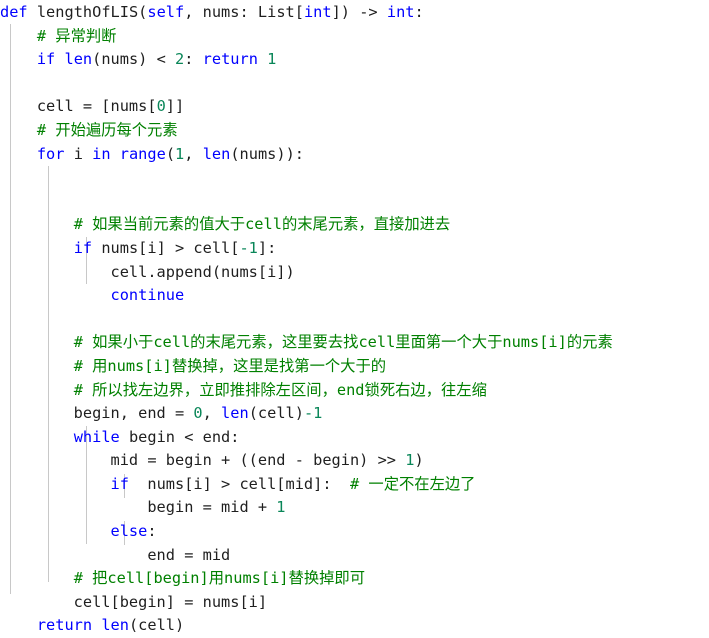  I want to click on token-comment: # 把cell[begin]用nums[i]替换掉即可, so click(219, 578).